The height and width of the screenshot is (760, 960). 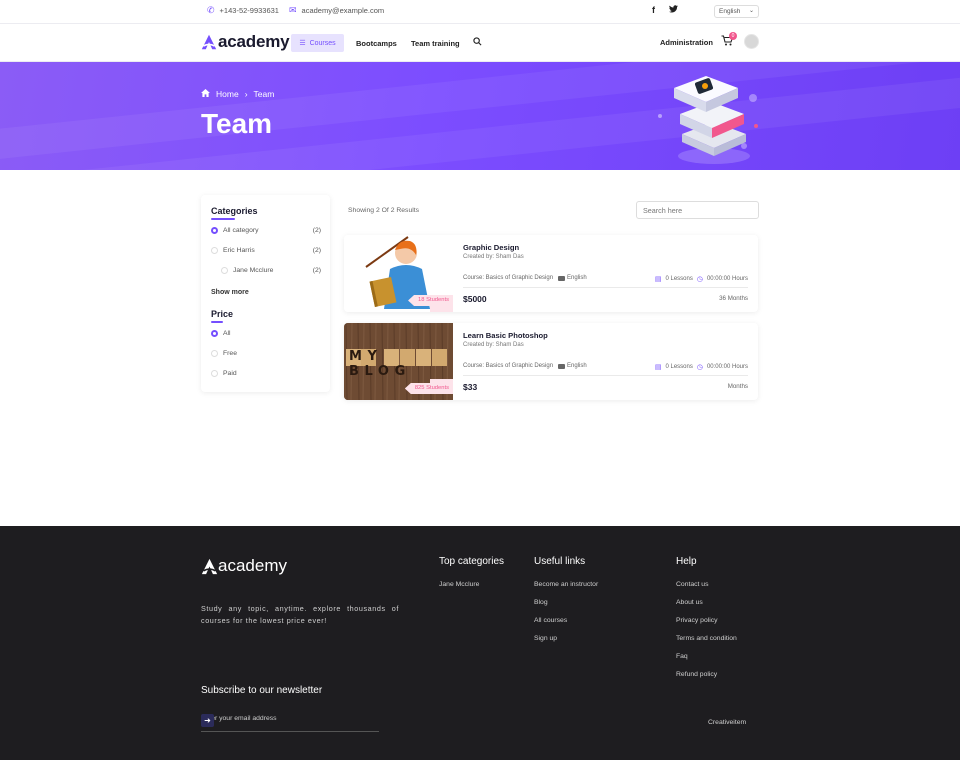 What do you see at coordinates (706, 638) in the screenshot?
I see `footer-link-terms: Terms and condition` at bounding box center [706, 638].